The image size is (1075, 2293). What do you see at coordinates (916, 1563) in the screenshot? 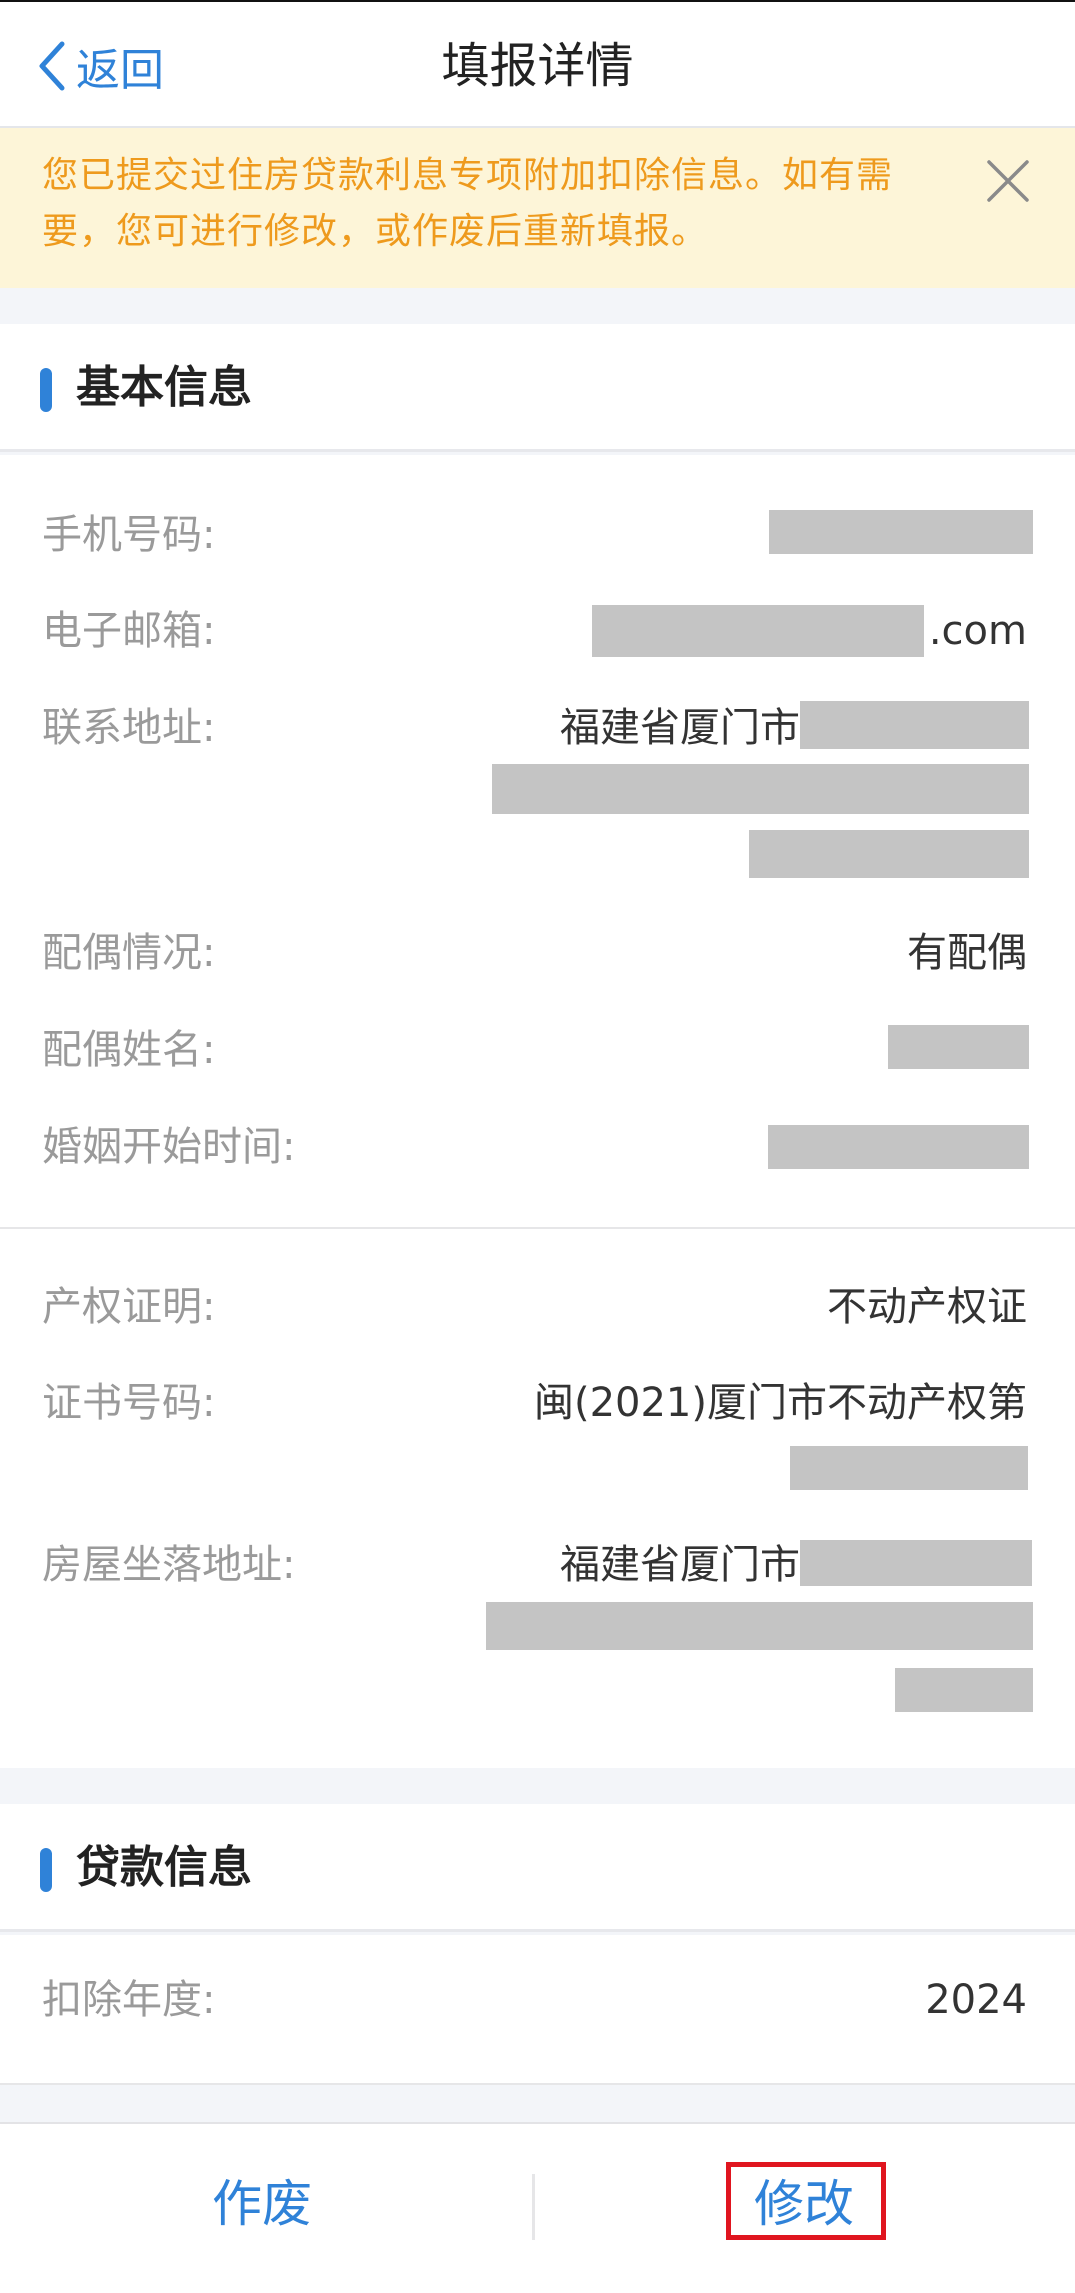
I see `redacted-house-address-line1` at bounding box center [916, 1563].